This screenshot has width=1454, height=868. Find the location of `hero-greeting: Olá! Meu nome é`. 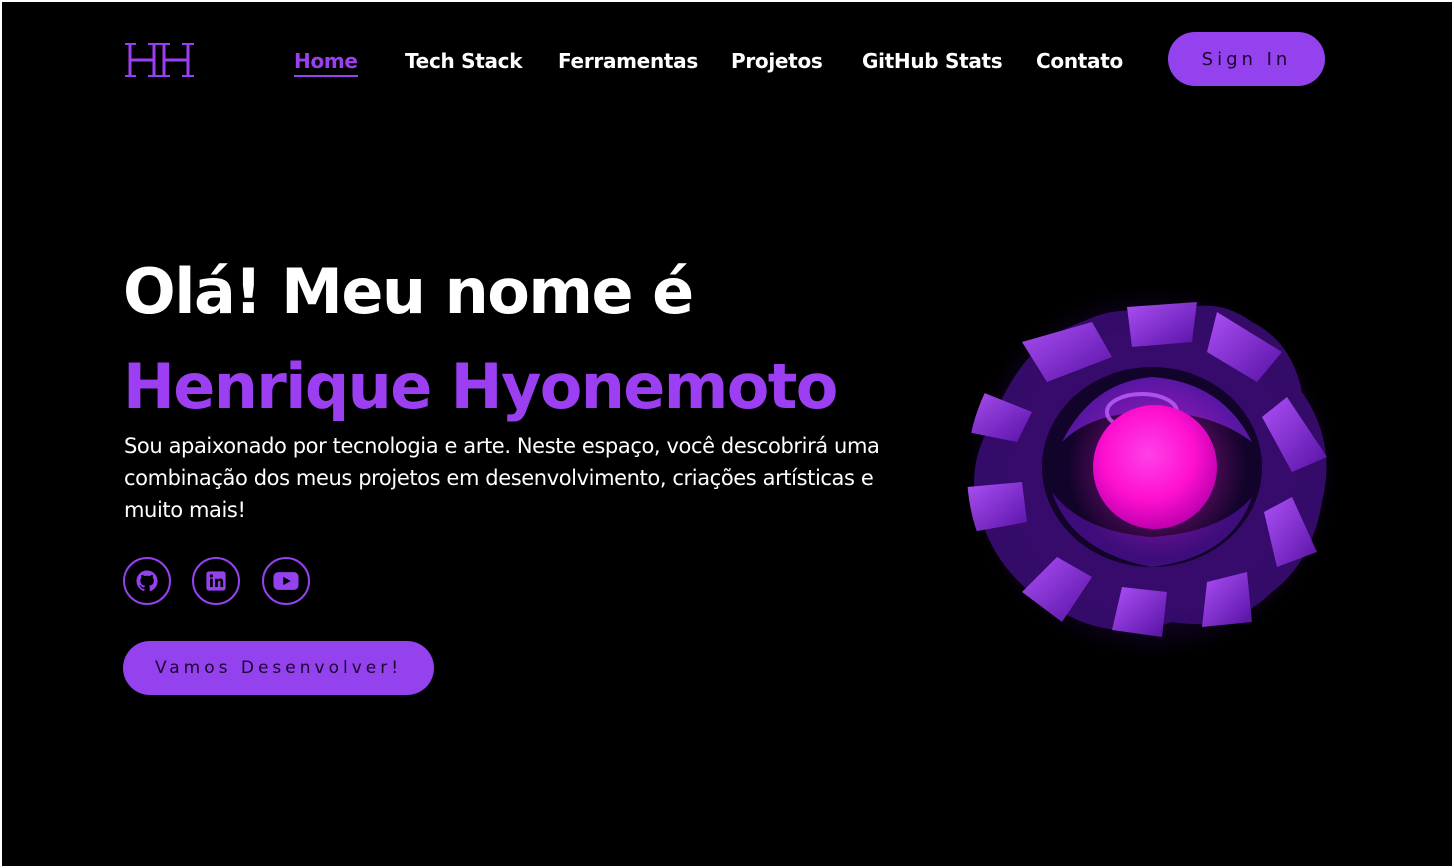

hero-greeting: Olá! Meu nome é is located at coordinates (408, 291).